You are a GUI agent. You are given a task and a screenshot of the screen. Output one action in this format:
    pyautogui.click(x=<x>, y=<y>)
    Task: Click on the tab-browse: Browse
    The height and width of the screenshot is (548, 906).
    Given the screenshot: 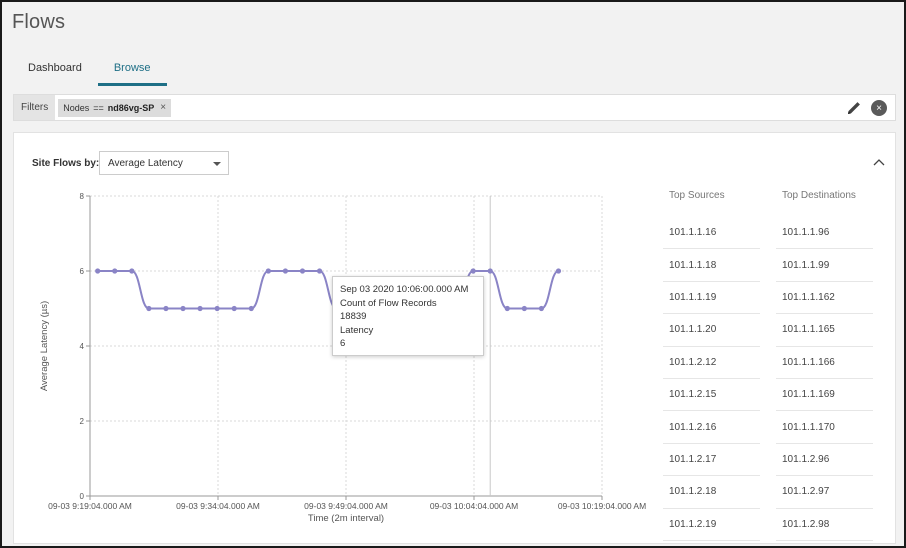 What is the action you would take?
    pyautogui.click(x=132, y=70)
    